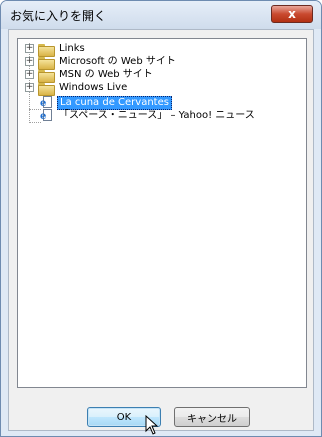 Image resolution: width=322 pixels, height=437 pixels. I want to click on cancel-button: キャンセル, so click(212, 417).